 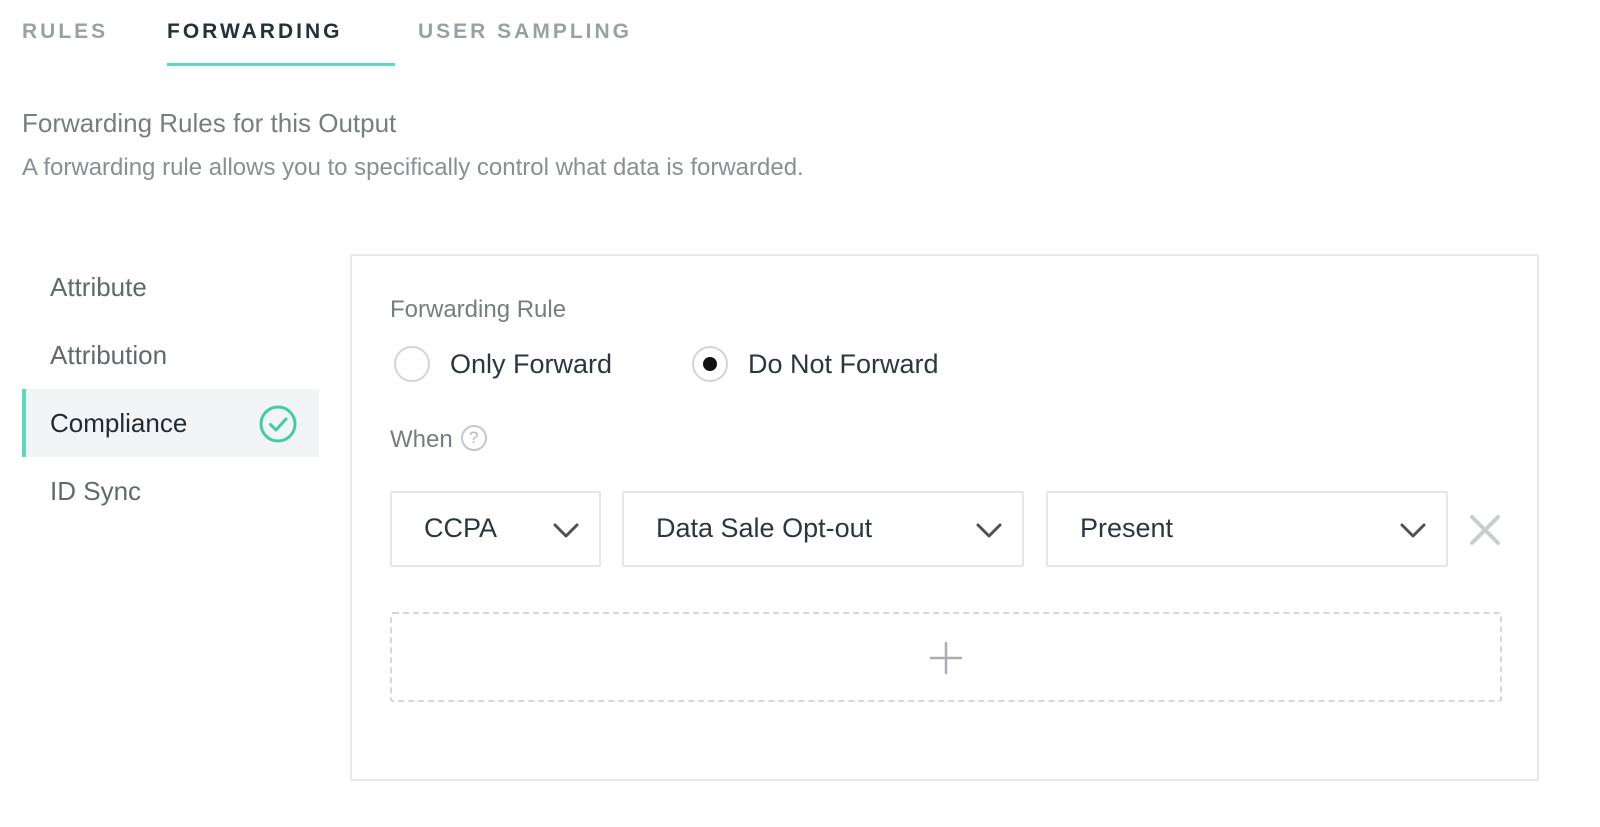 What do you see at coordinates (843, 363) in the screenshot?
I see `radio-label: Do Not Forward` at bounding box center [843, 363].